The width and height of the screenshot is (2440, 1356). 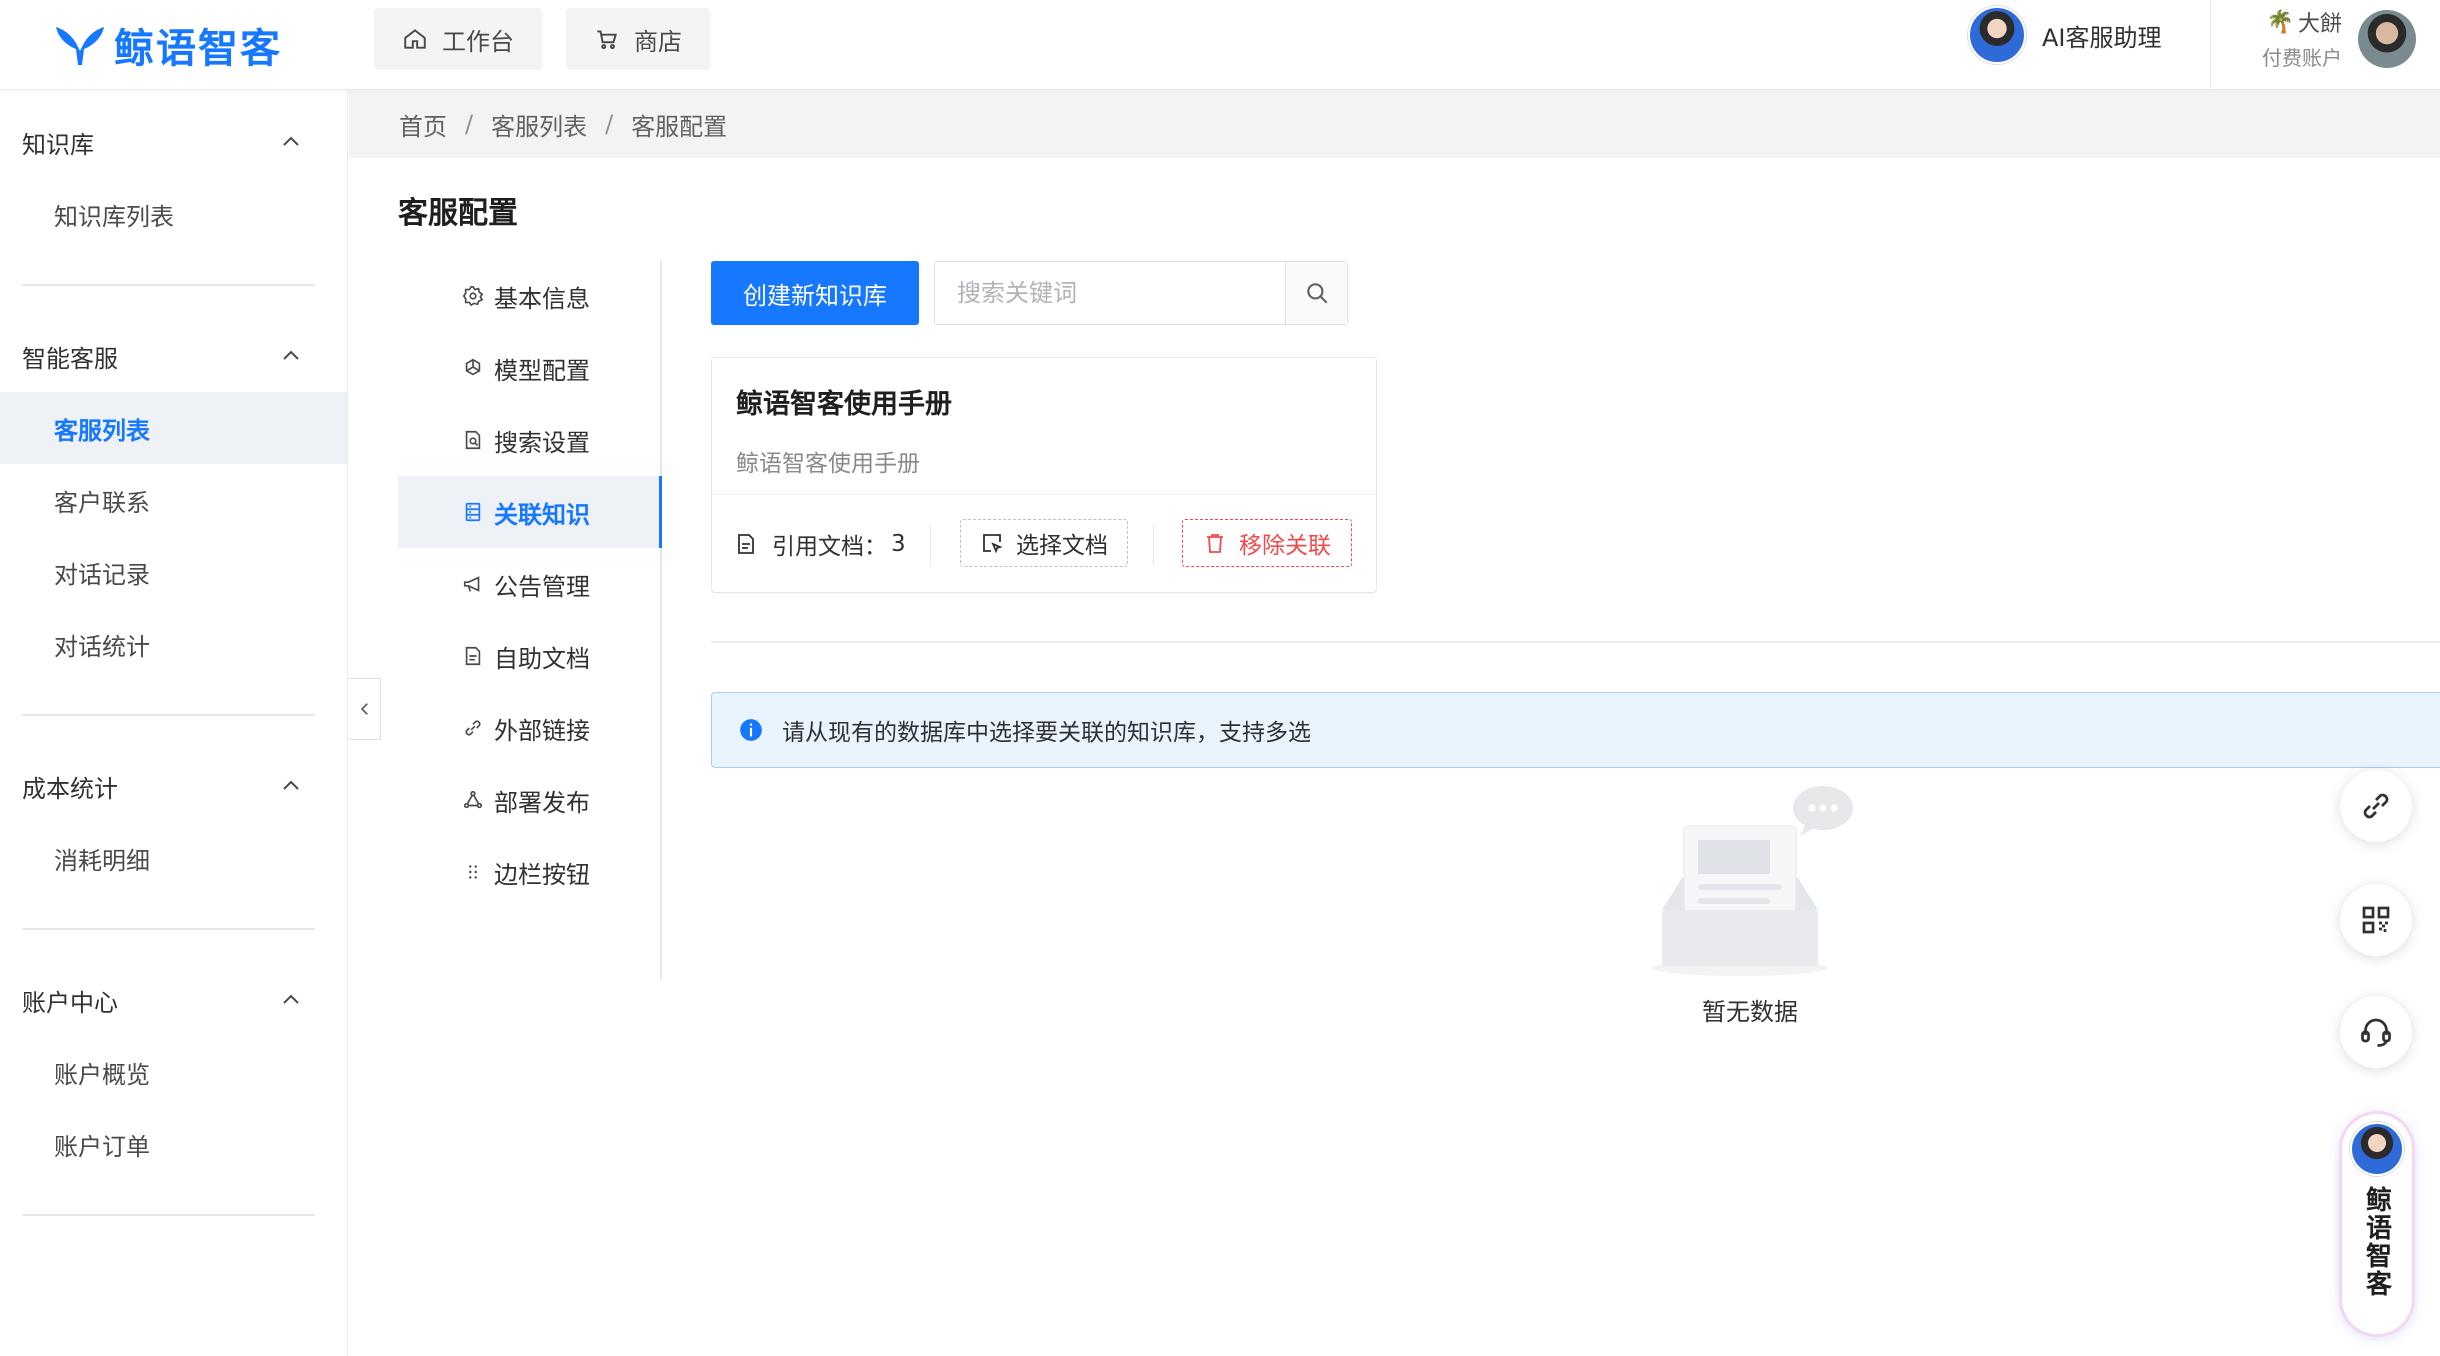 What do you see at coordinates (1752, 881) in the screenshot?
I see `empty-inbox-illustration` at bounding box center [1752, 881].